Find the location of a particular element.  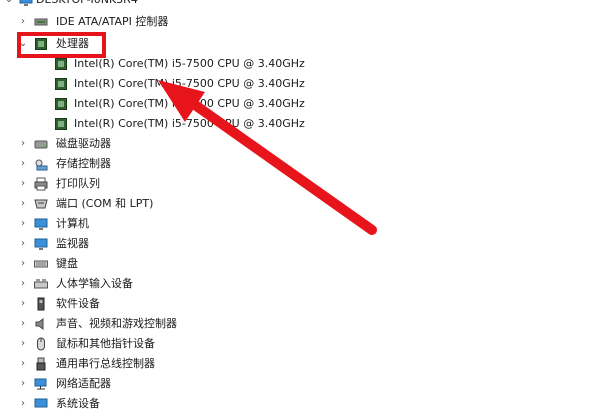

node-label: 鼠标和其他指针设备 is located at coordinates (105, 343).